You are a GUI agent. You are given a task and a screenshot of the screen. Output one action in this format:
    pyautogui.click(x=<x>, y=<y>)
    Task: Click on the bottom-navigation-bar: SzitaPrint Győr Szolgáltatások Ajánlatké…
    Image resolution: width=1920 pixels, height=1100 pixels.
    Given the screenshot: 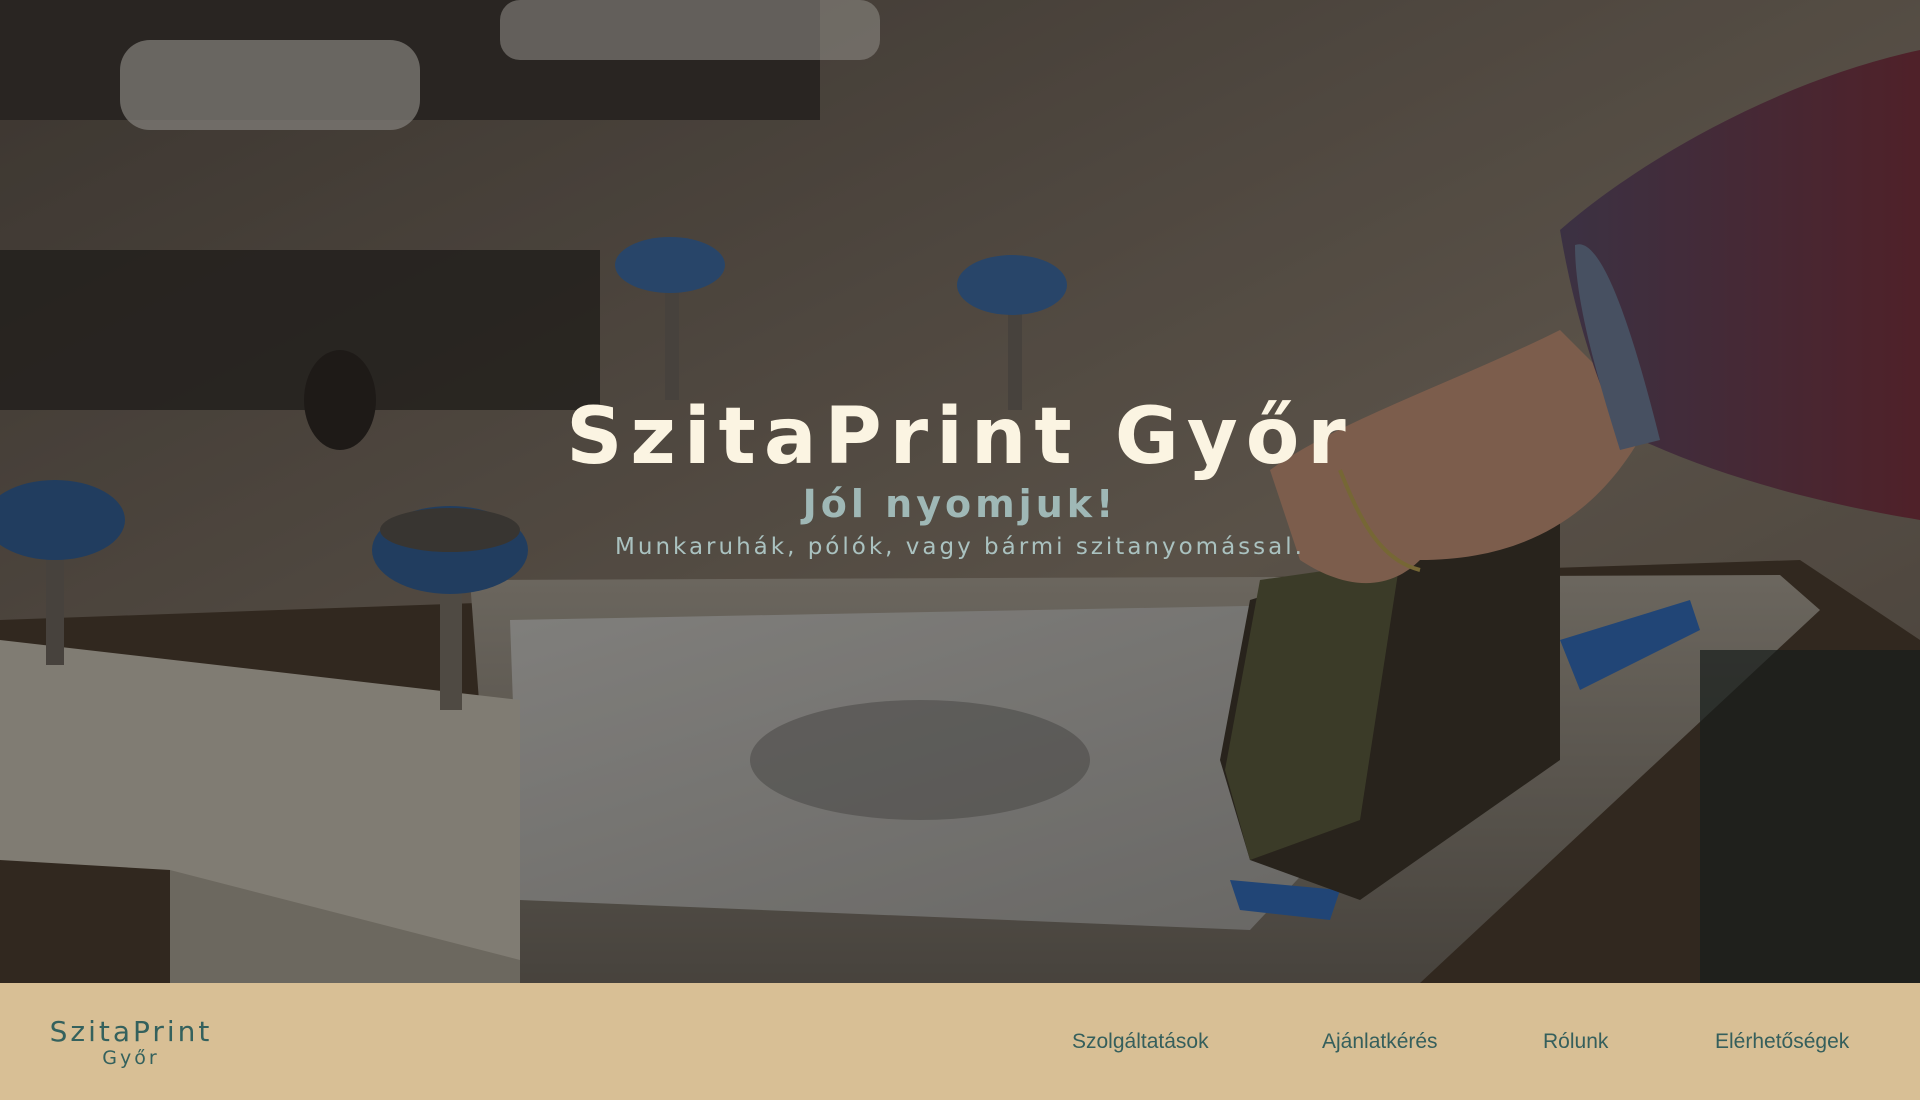 What is the action you would take?
    pyautogui.click(x=960, y=1041)
    